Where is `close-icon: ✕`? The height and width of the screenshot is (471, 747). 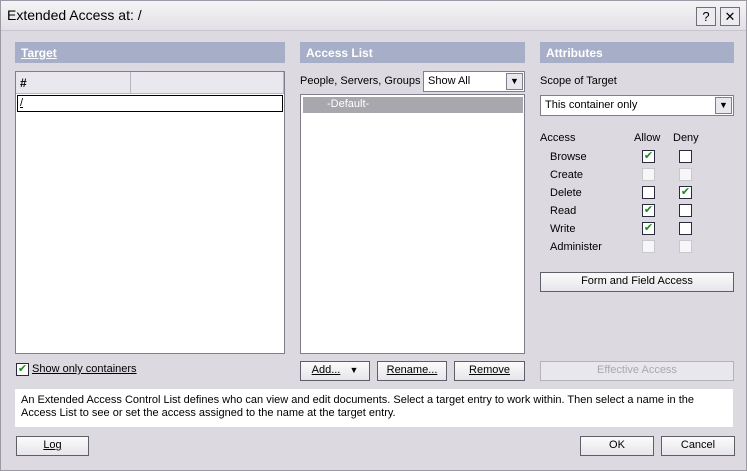 close-icon: ✕ is located at coordinates (730, 16).